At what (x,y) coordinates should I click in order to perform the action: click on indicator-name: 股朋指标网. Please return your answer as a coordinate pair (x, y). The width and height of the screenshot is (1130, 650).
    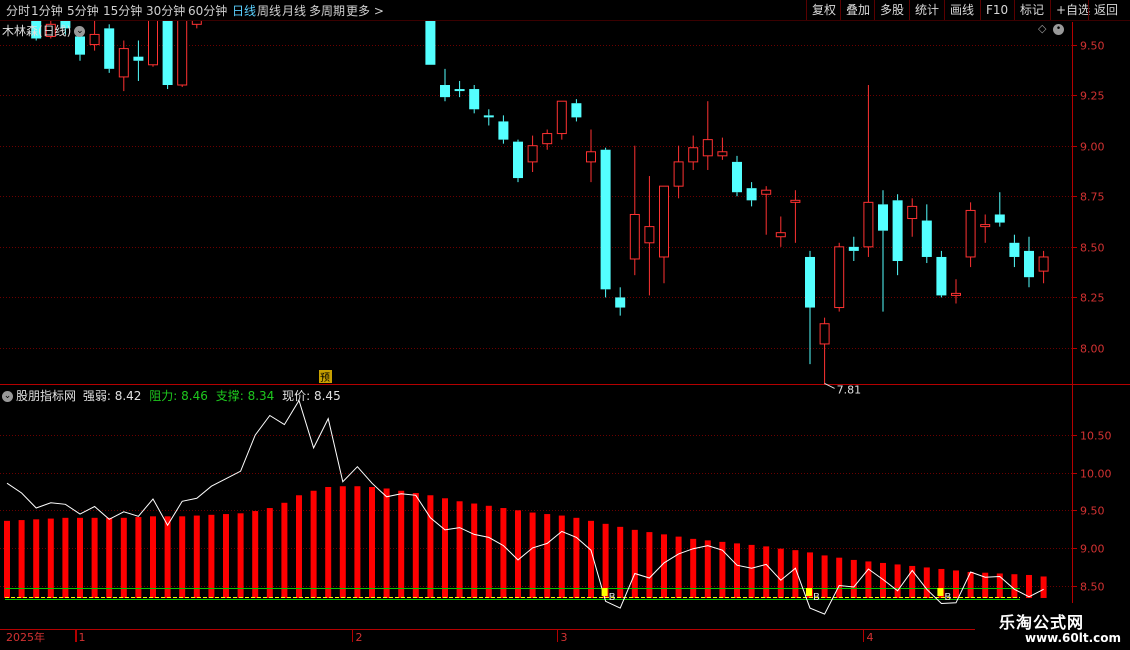
    Looking at the image, I should click on (46, 396).